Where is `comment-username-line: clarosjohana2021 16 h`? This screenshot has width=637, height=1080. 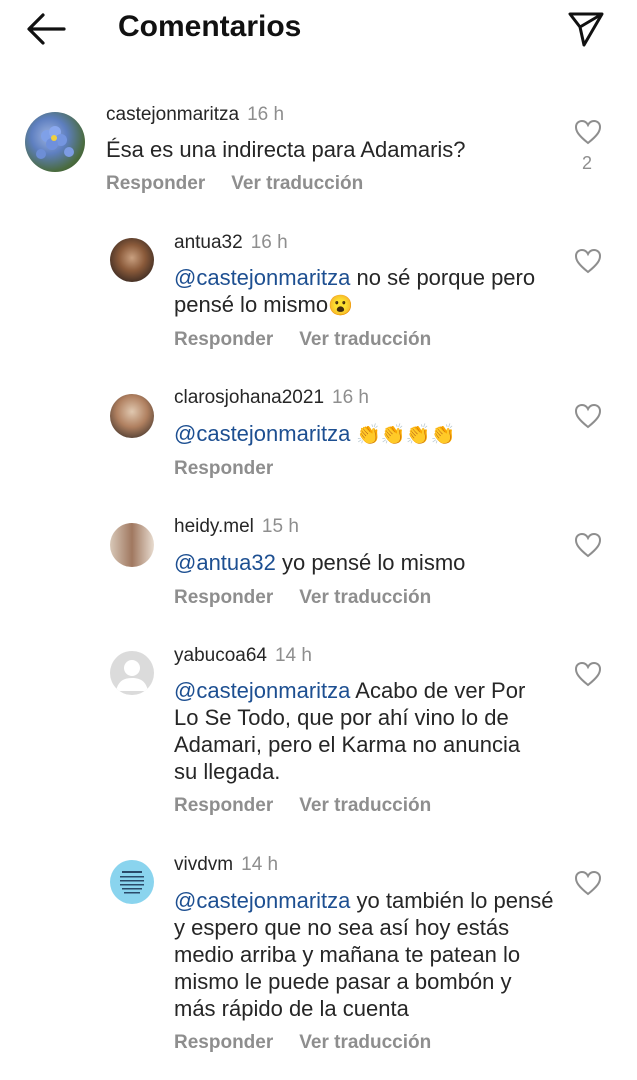
comment-username-line: clarosjohana2021 16 h is located at coordinates (271, 398).